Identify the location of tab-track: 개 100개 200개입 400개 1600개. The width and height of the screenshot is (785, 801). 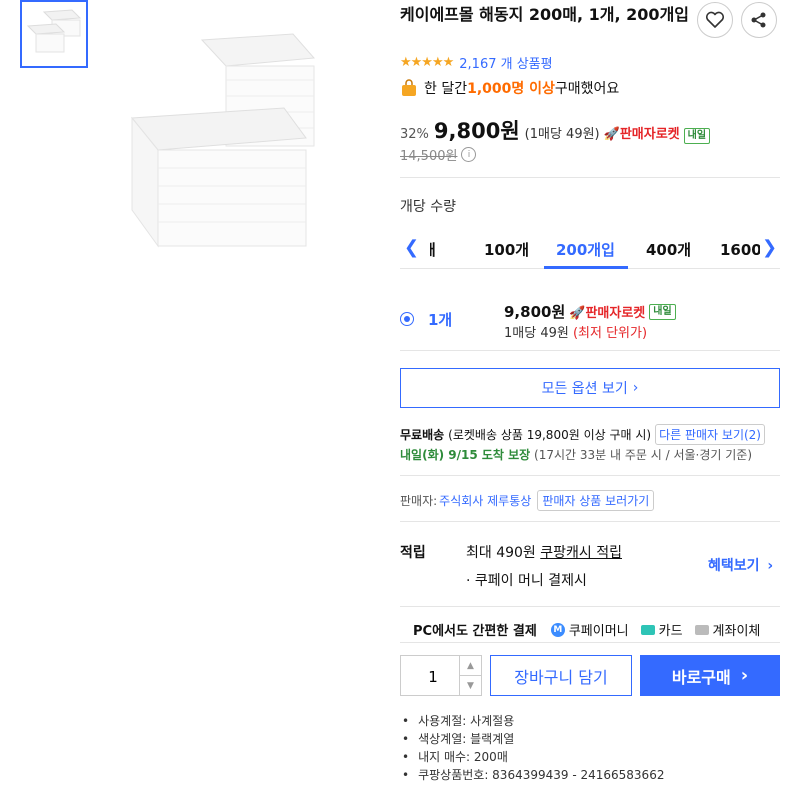
(595, 251).